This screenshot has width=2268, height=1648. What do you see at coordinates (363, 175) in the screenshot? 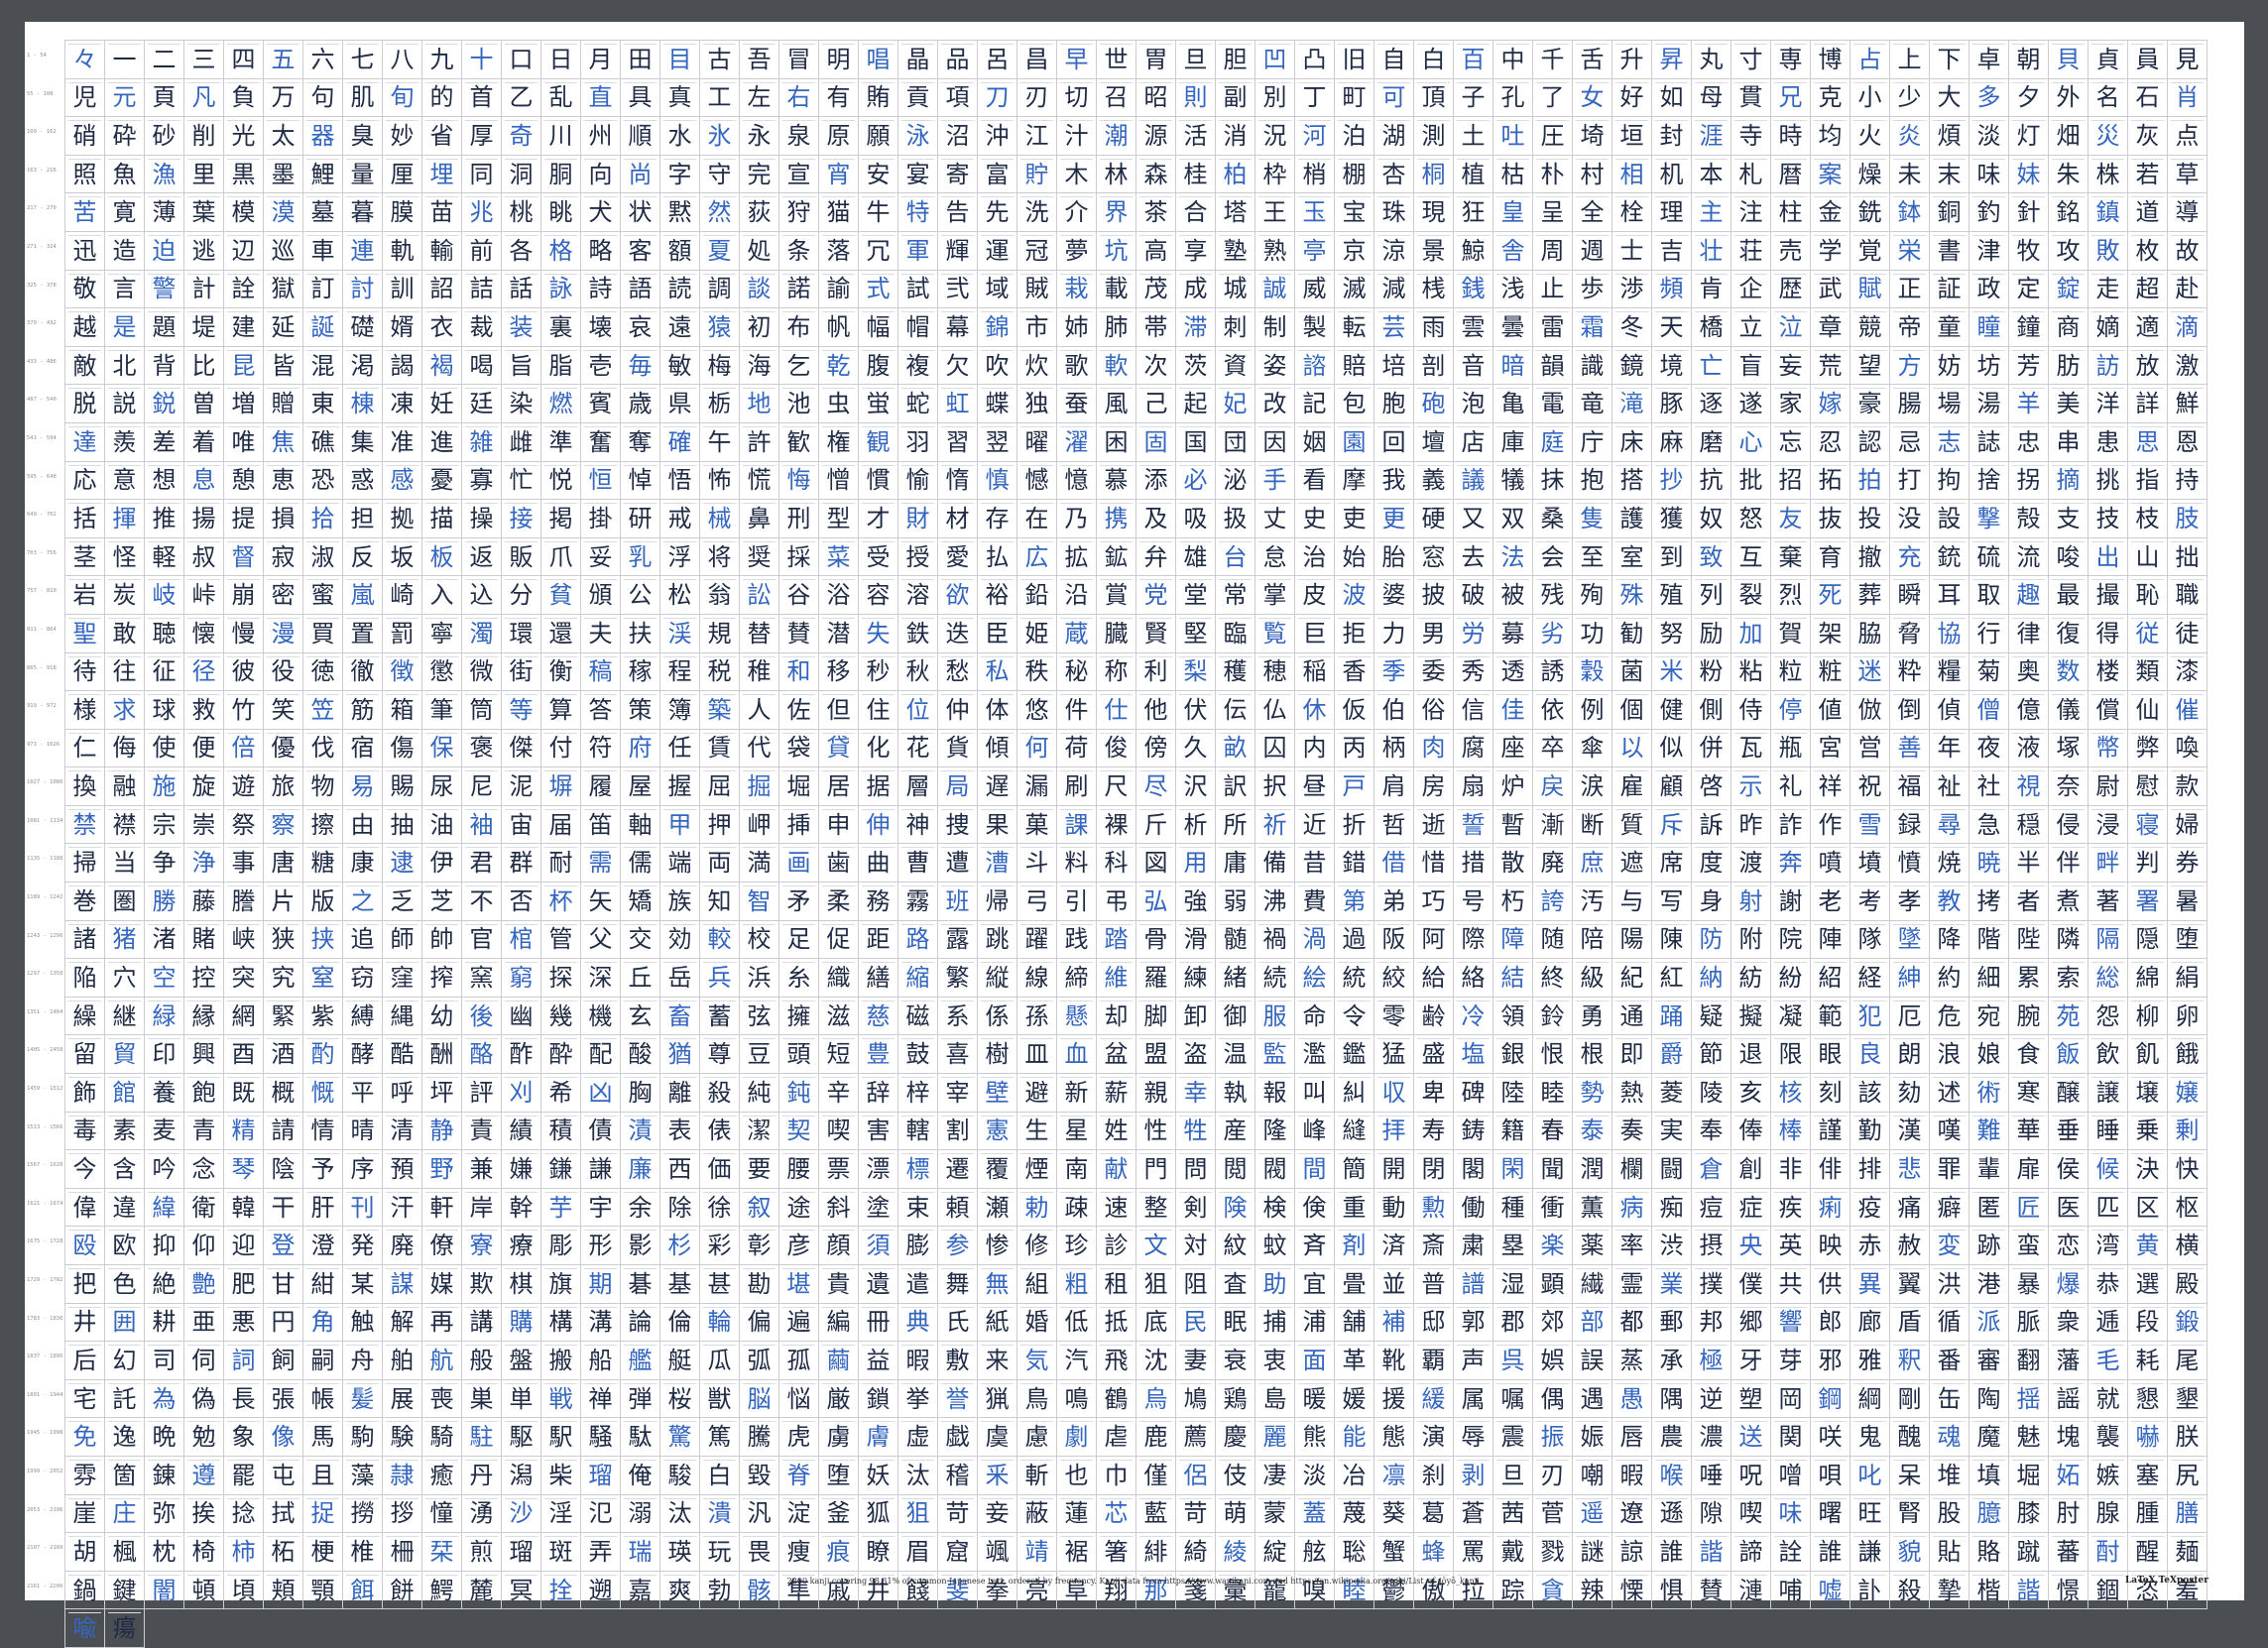
I see `kanji-cell: 量` at bounding box center [363, 175].